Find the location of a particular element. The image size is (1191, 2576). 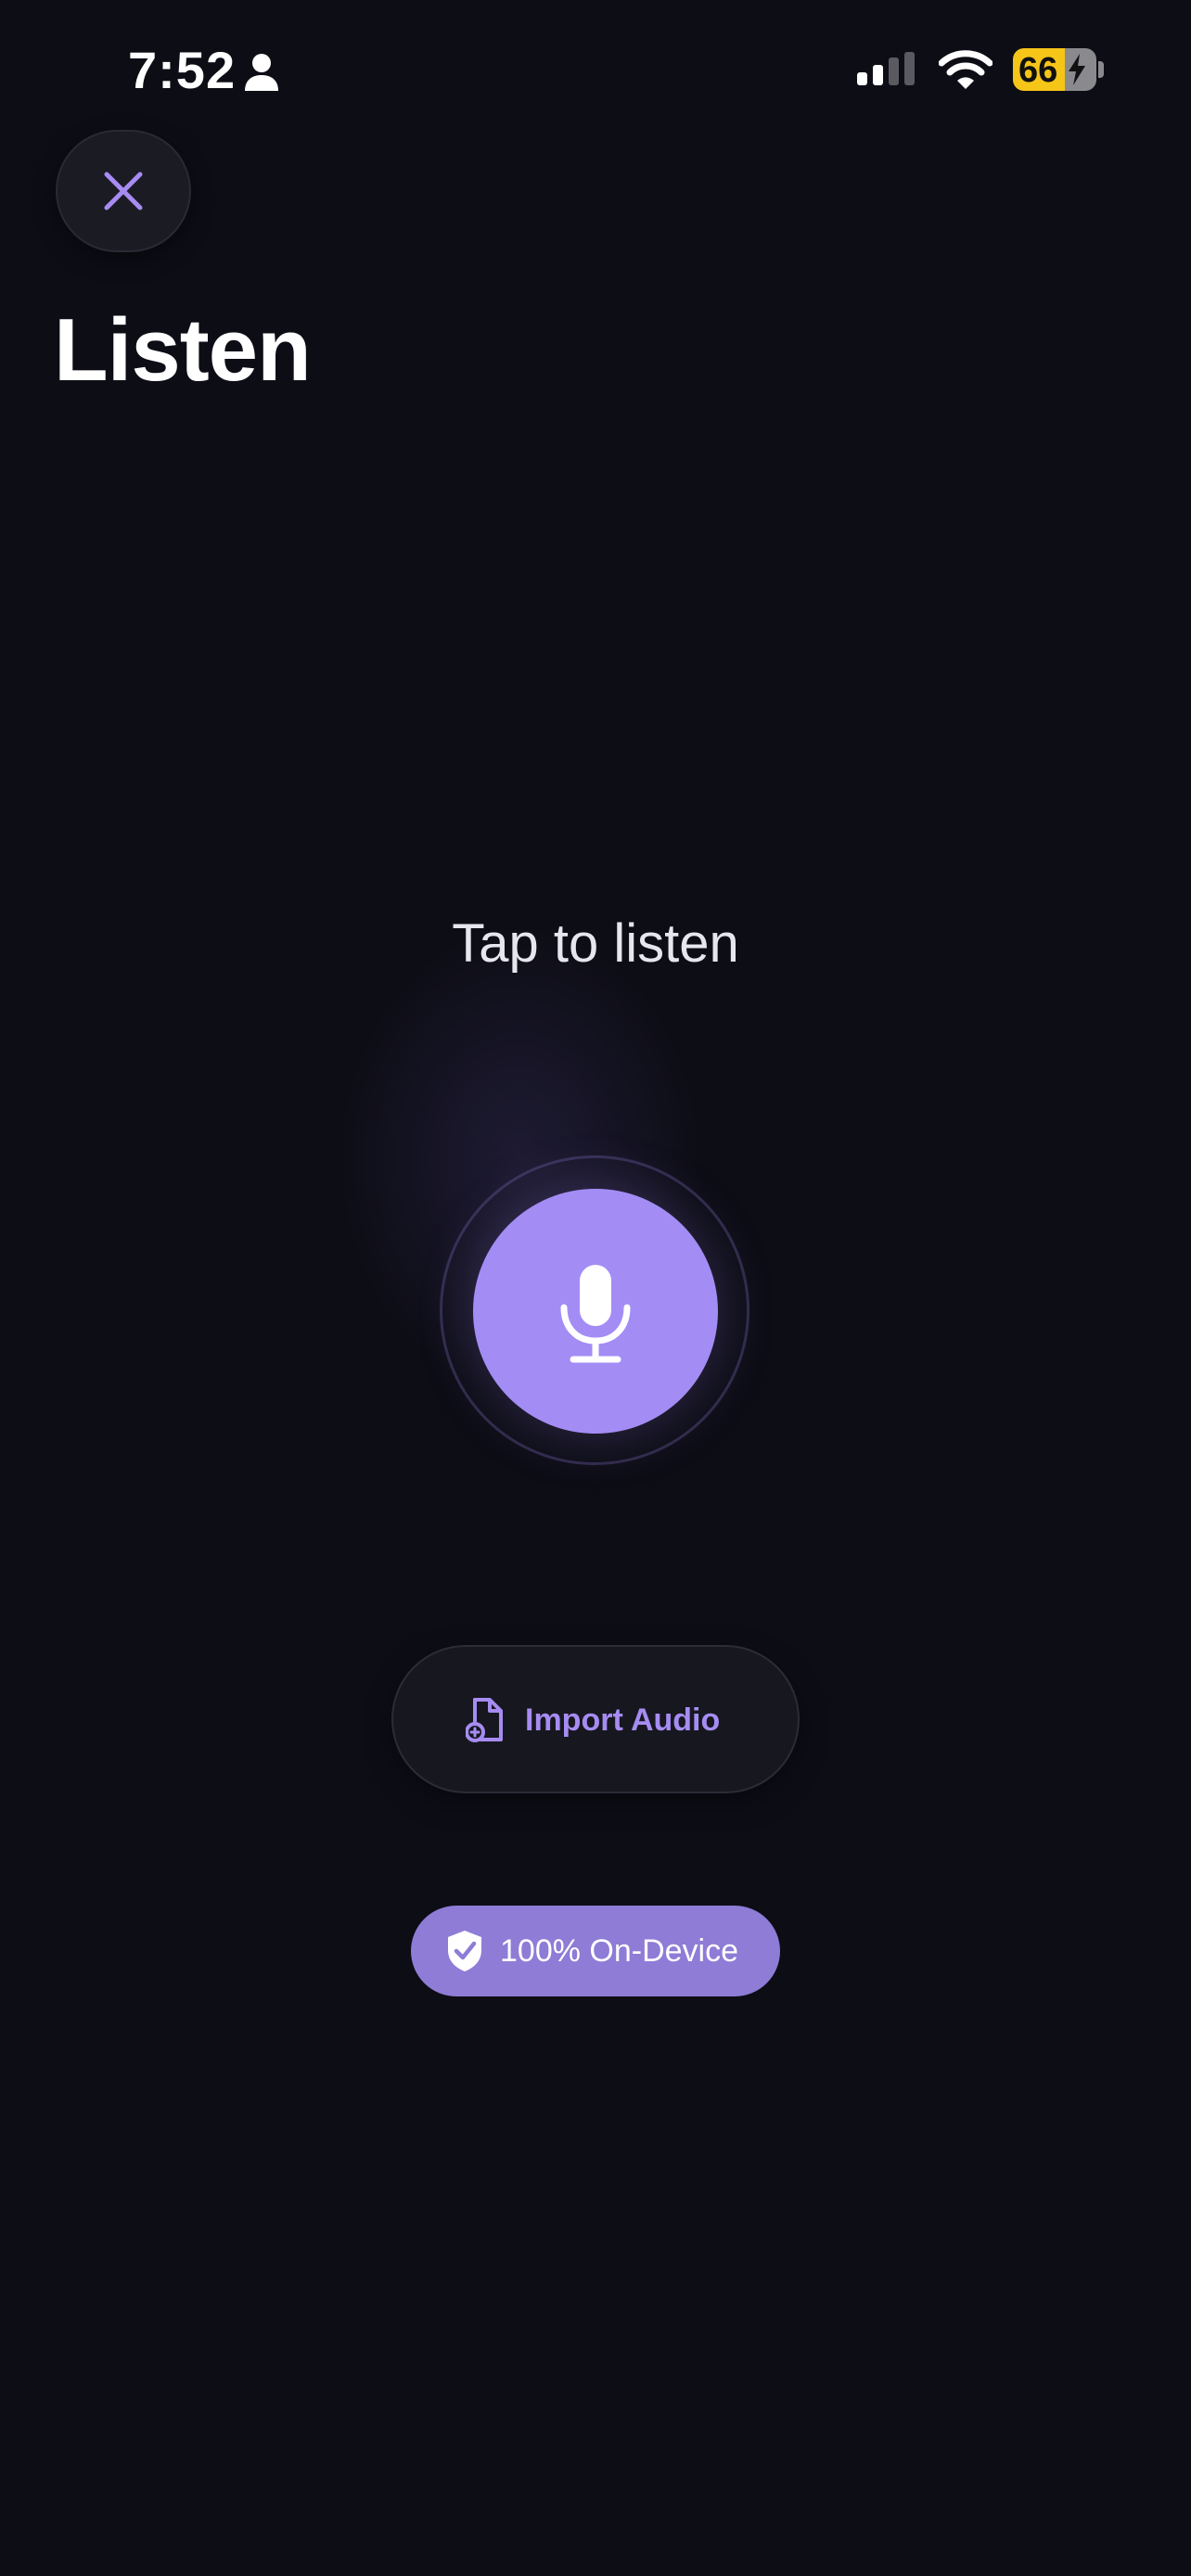

battery-tip is located at coordinates (1101, 69).